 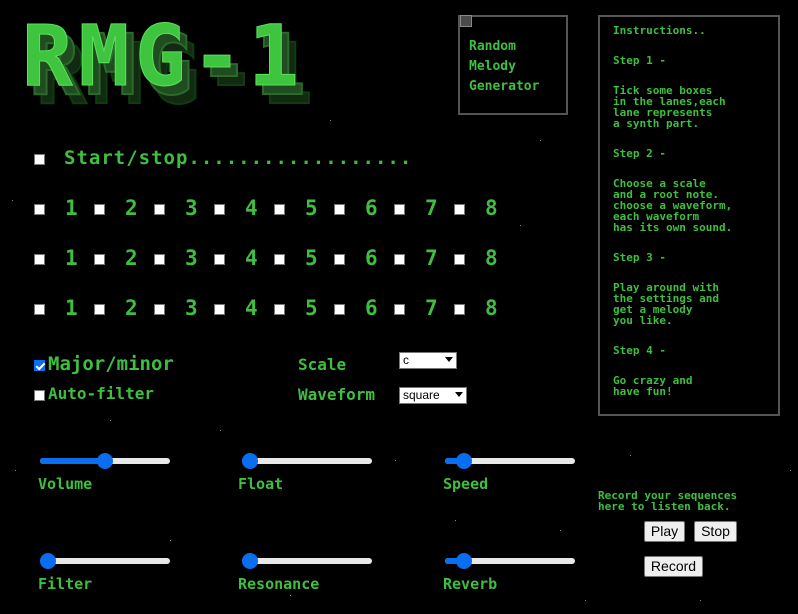 I want to click on title-box: Random Melody Generator, so click(x=513, y=65).